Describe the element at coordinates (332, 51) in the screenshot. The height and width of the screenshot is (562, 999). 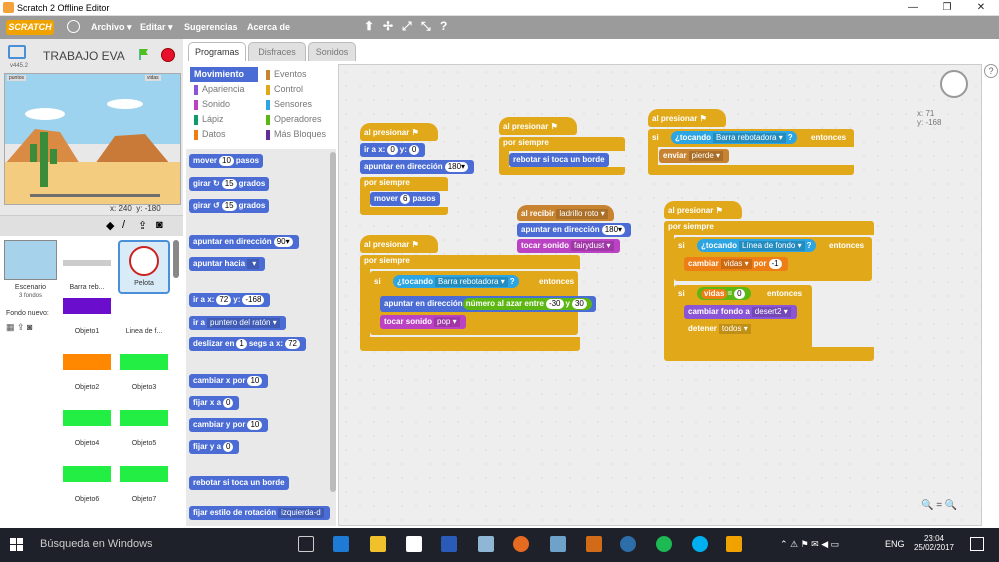
I see `tab-sonidos: Sonidos` at that location.